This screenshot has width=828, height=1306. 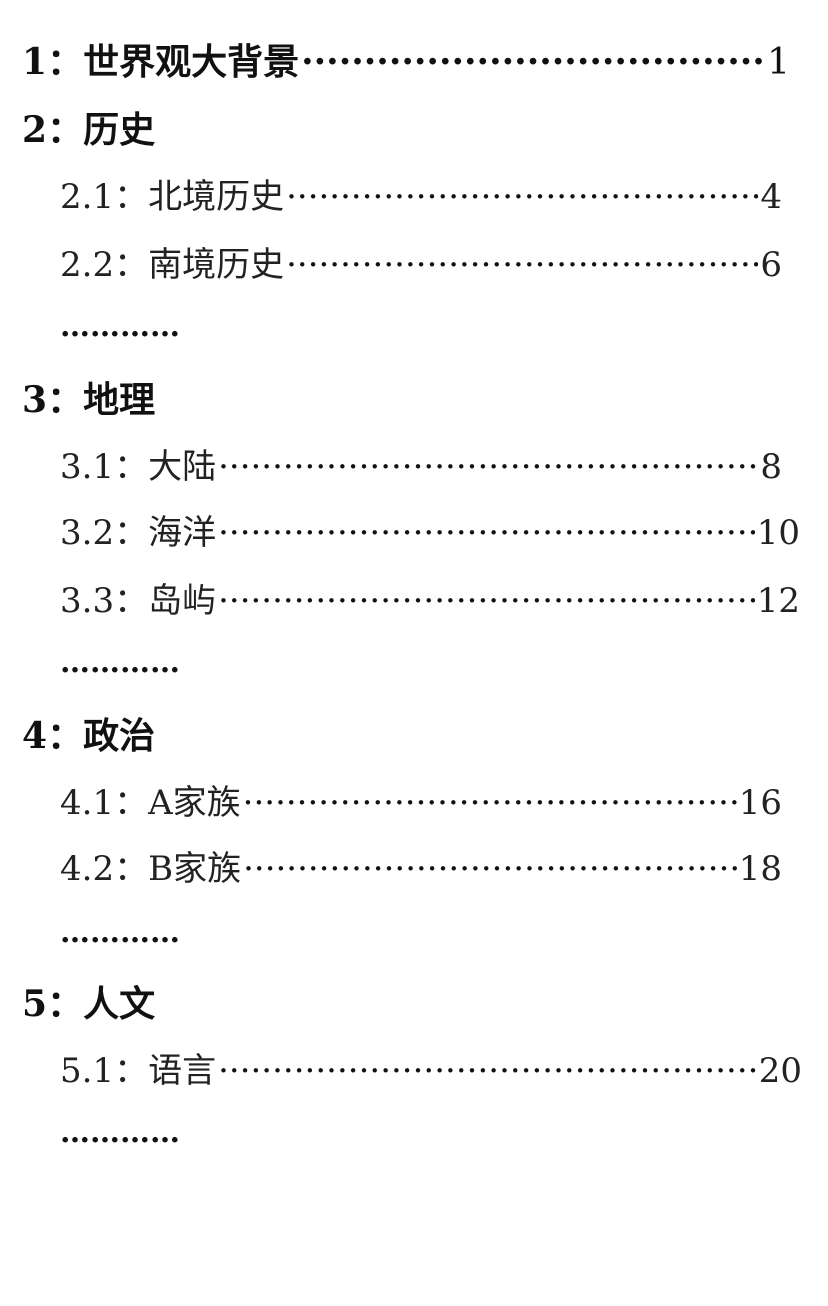 What do you see at coordinates (191, 62) in the screenshot?
I see `toc-entry-title: 世界观大背景` at bounding box center [191, 62].